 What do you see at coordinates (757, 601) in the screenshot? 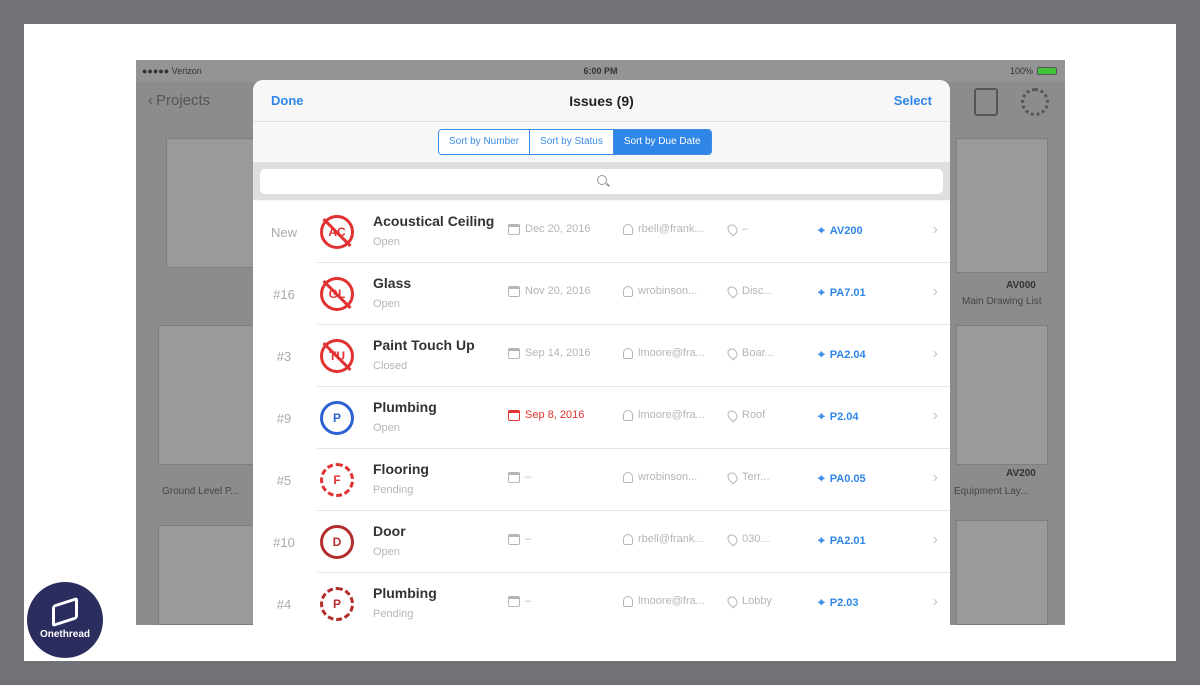
I see `location-text: Lobby` at bounding box center [757, 601].